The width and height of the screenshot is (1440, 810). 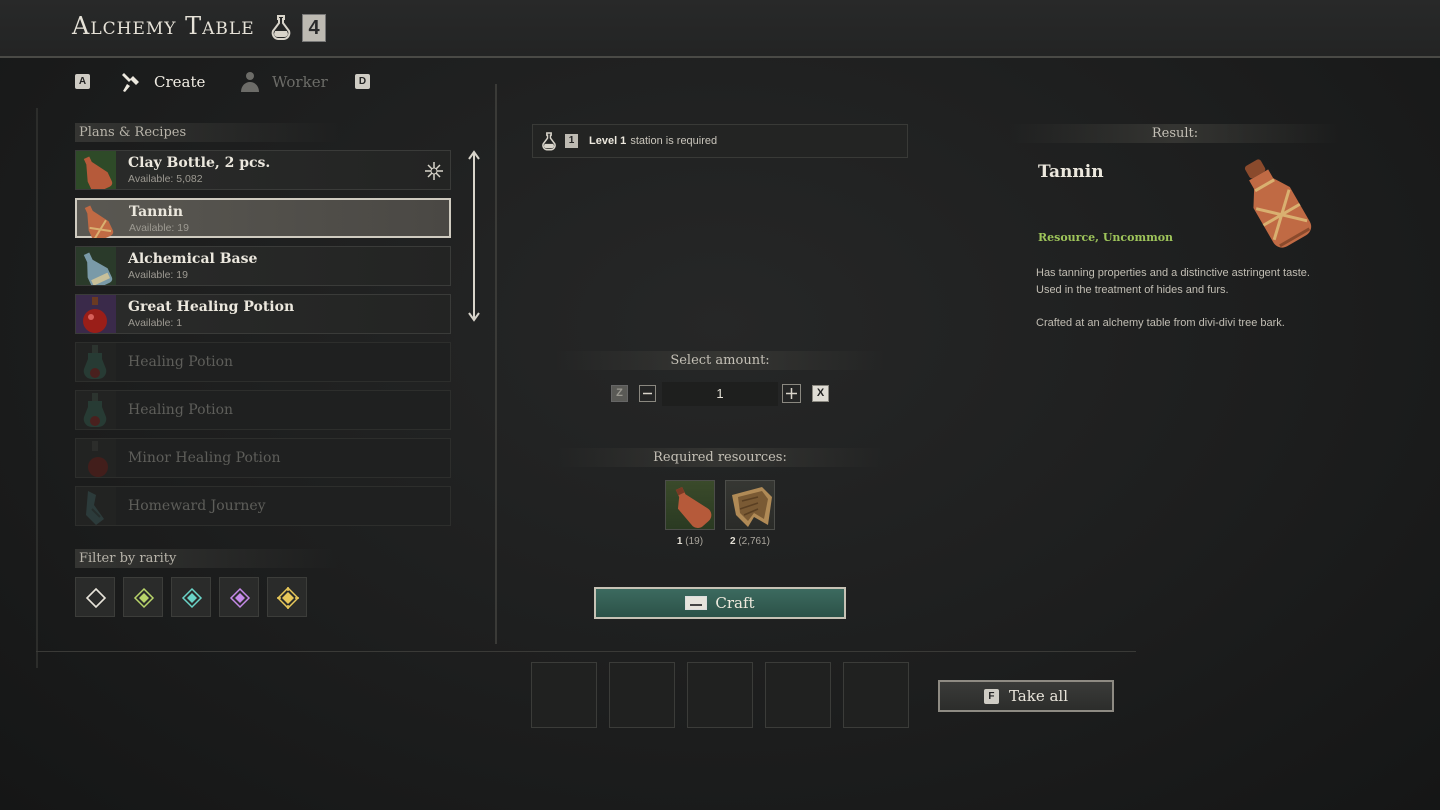 What do you see at coordinates (694, 541) in the screenshot?
I see `resource-owned-amount: (19)` at bounding box center [694, 541].